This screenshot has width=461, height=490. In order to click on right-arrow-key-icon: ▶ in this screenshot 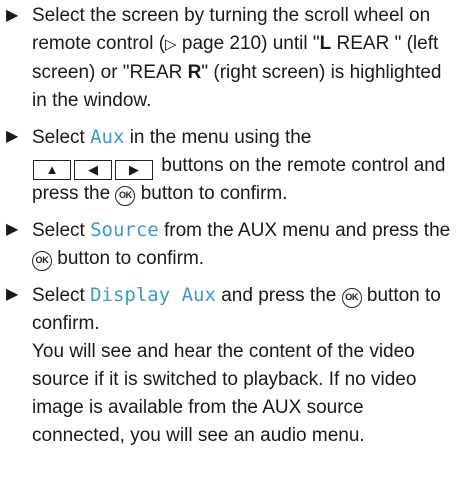, I will do `click(134, 170)`.